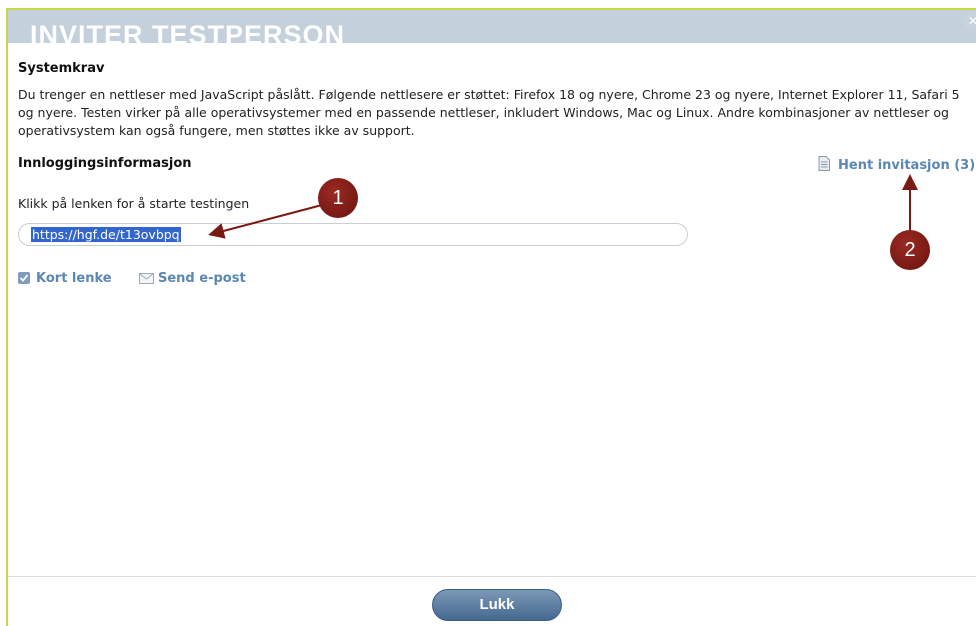 This screenshot has width=976, height=626. What do you see at coordinates (492, 576) in the screenshot?
I see `footer-divider` at bounding box center [492, 576].